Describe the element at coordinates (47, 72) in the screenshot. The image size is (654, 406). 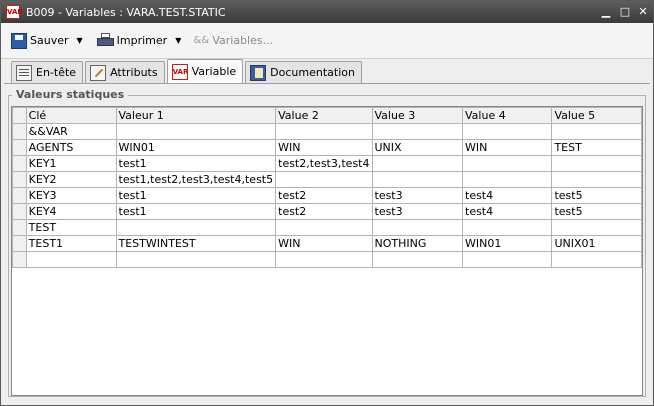
I see `tab-en-tete: En-tête` at that location.